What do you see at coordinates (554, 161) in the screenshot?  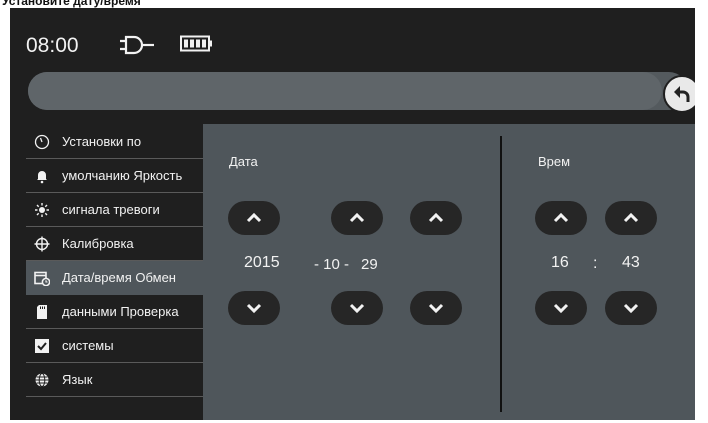 I see `time-section-label: Врем` at bounding box center [554, 161].